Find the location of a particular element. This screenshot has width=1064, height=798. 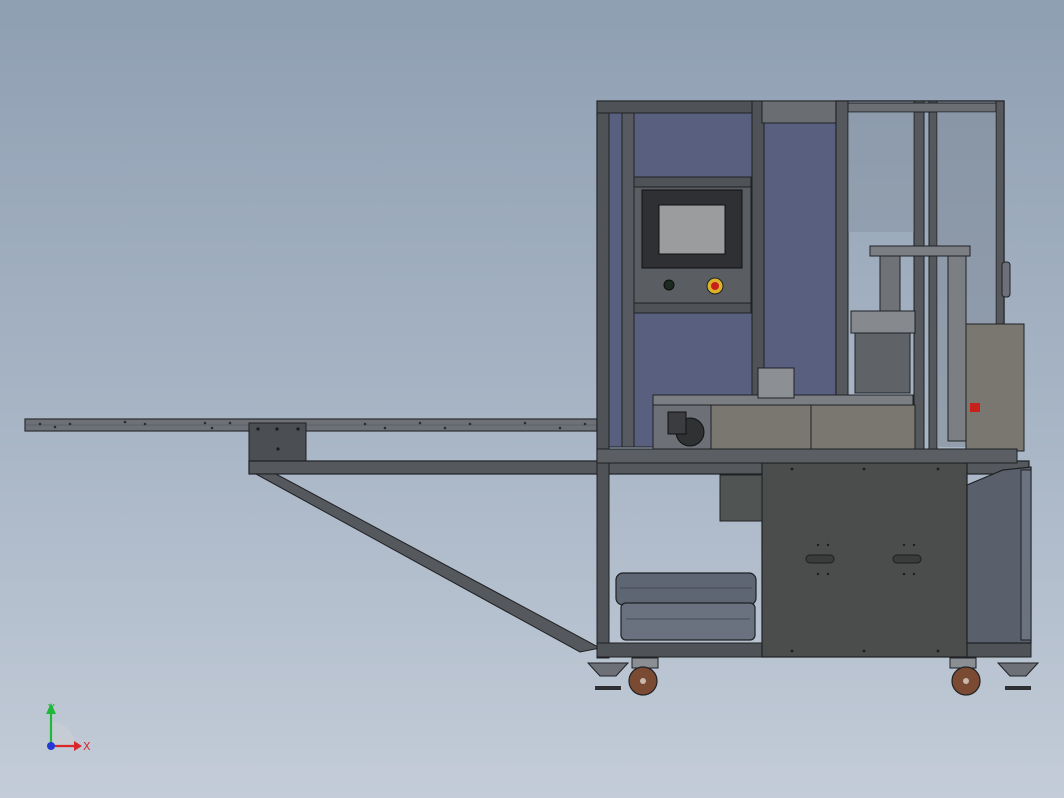

start-button-icon is located at coordinates (669, 285).